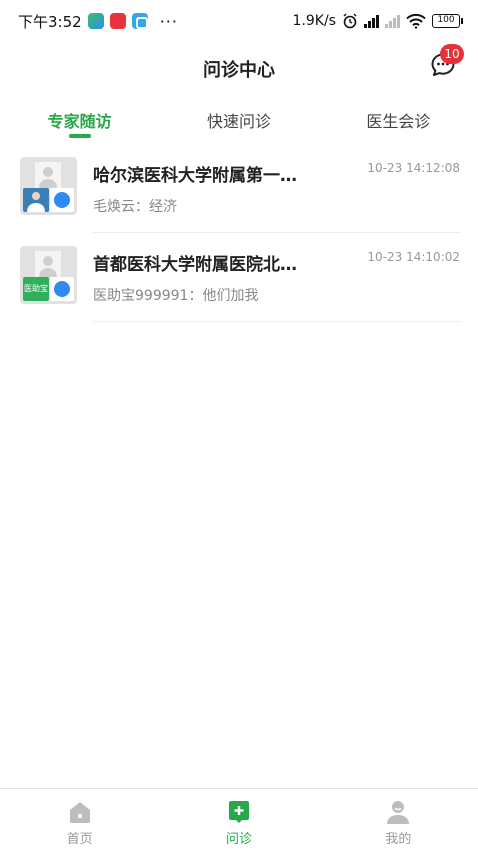  What do you see at coordinates (168, 21) in the screenshot?
I see `more-notifications-icon: ···` at bounding box center [168, 21].